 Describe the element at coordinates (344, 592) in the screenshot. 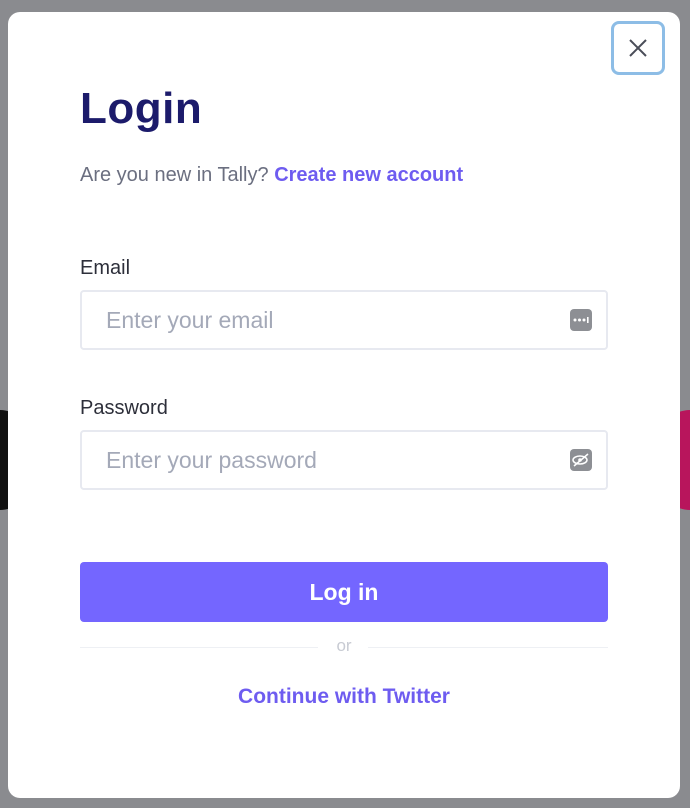

I see `login-button: Log in` at that location.